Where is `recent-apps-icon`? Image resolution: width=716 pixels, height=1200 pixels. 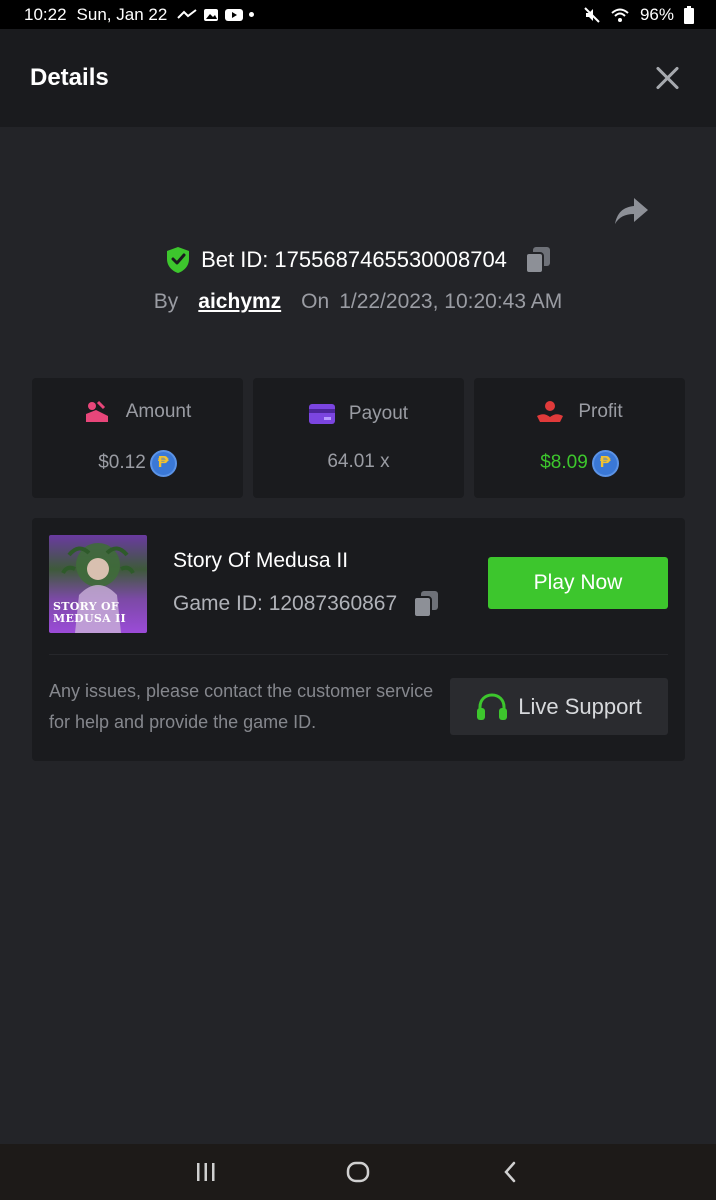 recent-apps-icon is located at coordinates (206, 1172).